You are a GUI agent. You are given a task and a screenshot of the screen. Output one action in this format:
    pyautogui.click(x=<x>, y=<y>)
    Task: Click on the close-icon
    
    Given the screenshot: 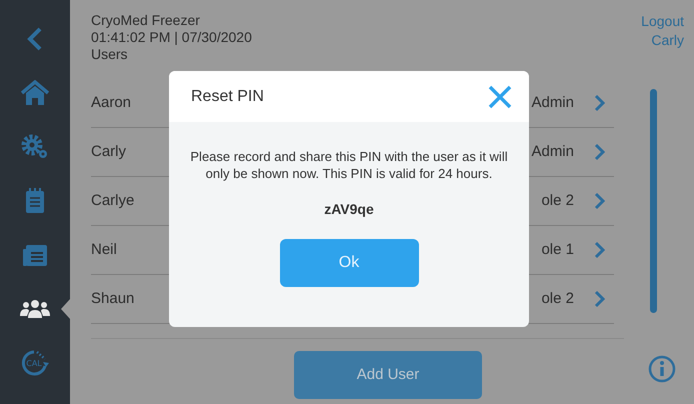 What is the action you would take?
    pyautogui.click(x=500, y=97)
    